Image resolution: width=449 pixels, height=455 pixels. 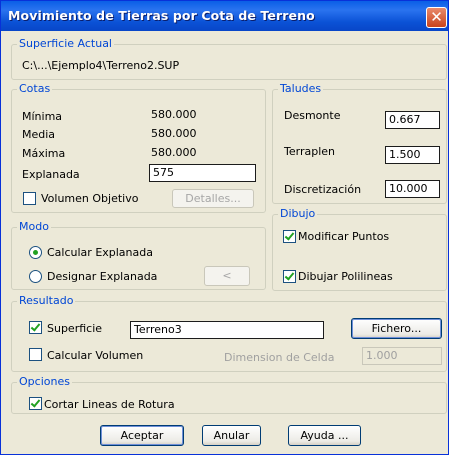 What do you see at coordinates (35, 276) in the screenshot?
I see `designar-explanada-radio` at bounding box center [35, 276].